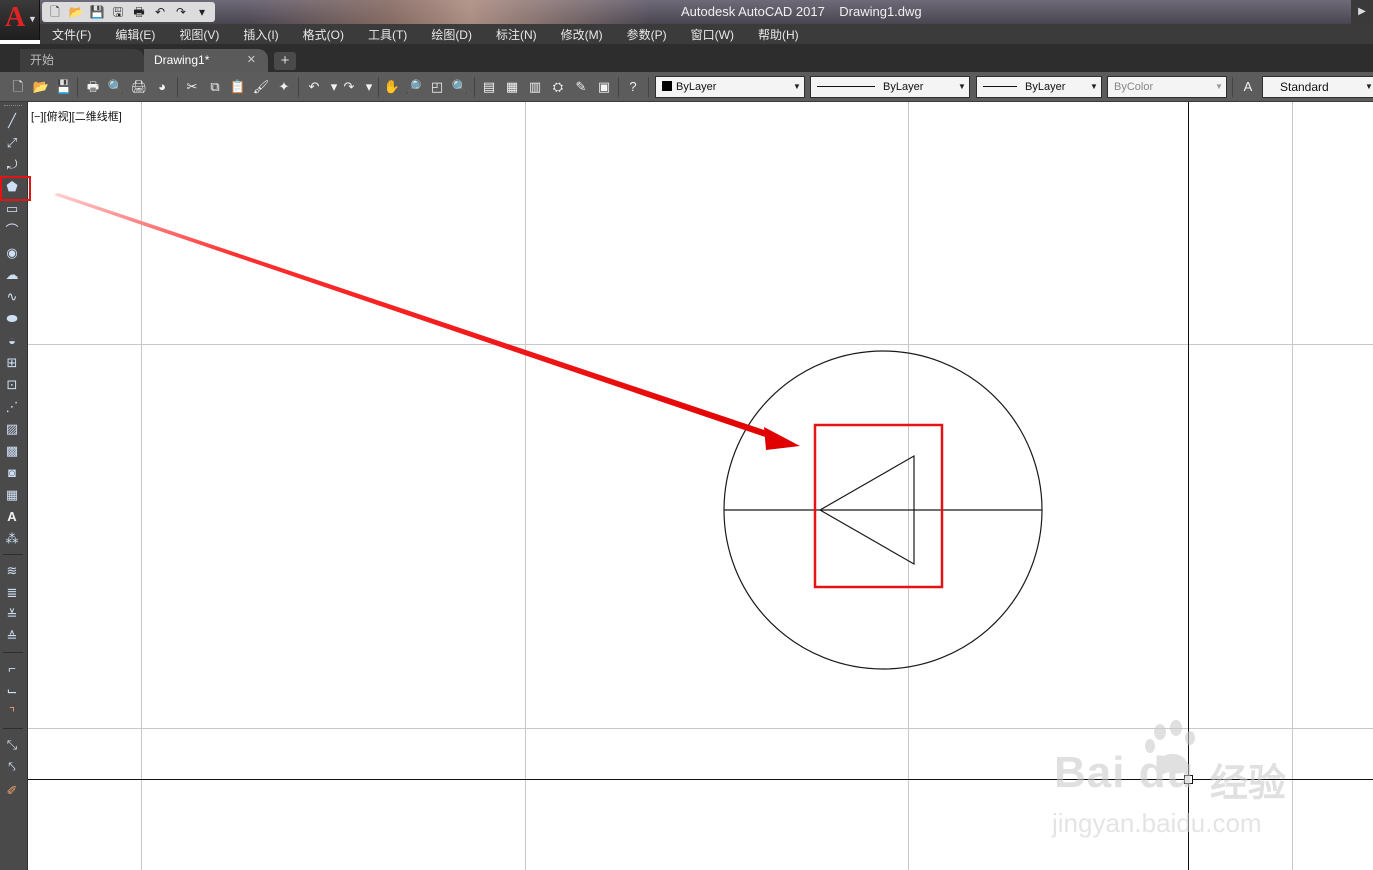 This screenshot has height=870, width=1373. Describe the element at coordinates (12, 571) in the screenshot. I see `layer-properties-icon: ≋` at that location.